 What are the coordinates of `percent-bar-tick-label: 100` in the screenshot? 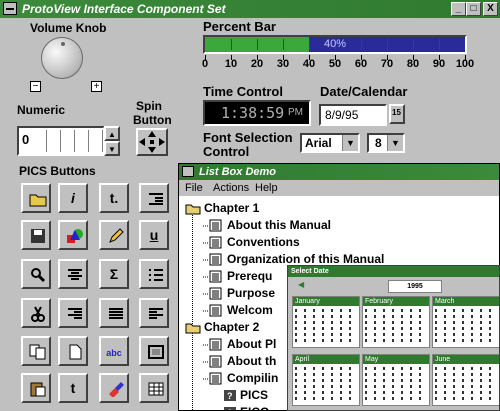 It's located at (465, 64).